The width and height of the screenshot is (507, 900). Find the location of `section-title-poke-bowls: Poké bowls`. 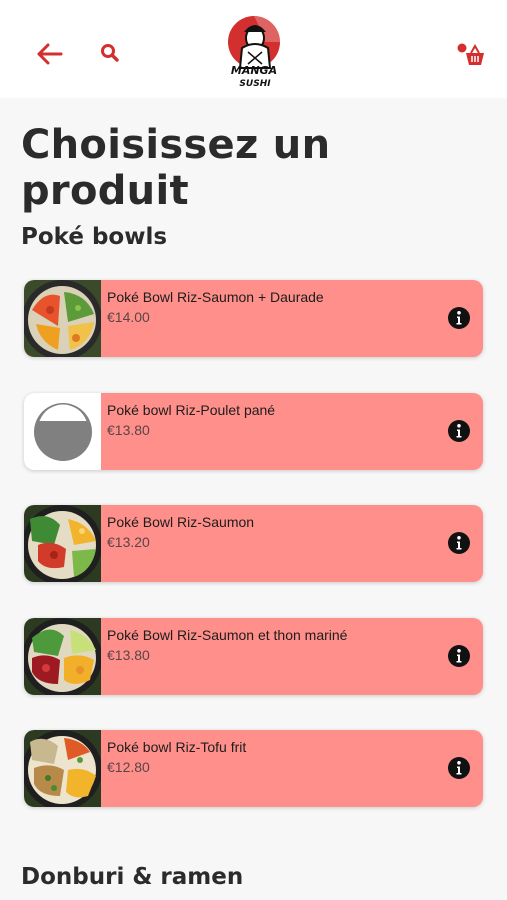

section-title-poke-bowls: Poké bowls is located at coordinates (94, 237).